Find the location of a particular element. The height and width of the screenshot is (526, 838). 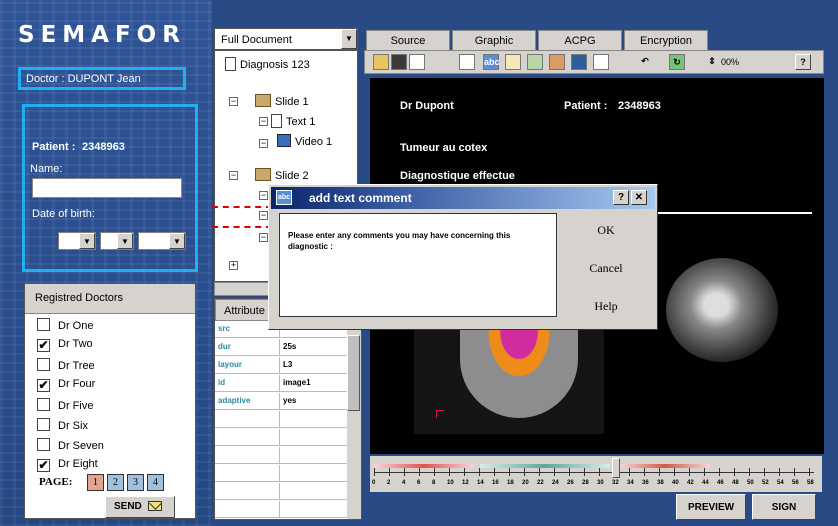

timeline-tick-label: 38 is located at coordinates (660, 483).